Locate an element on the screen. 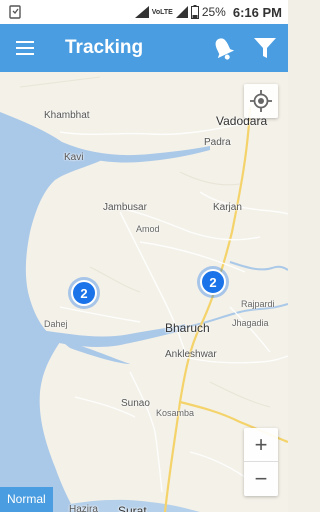 This screenshot has width=320, height=512. status-bar: VoLTE 25% 6:16 PM is located at coordinates (144, 12).